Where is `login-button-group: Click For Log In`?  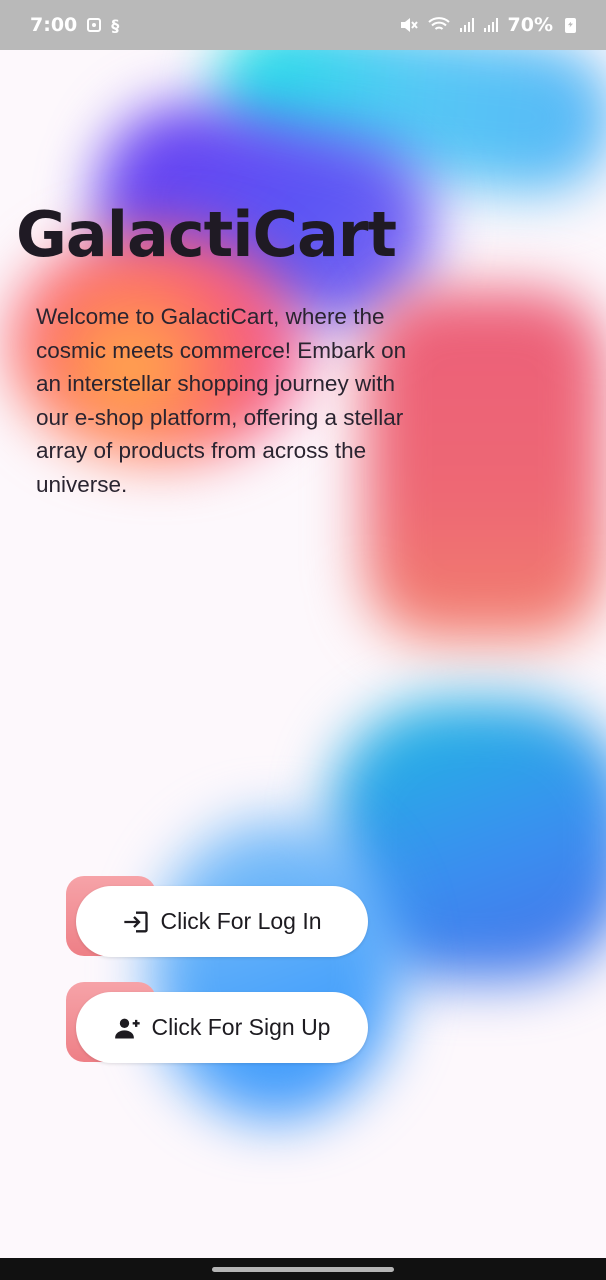 login-button-group: Click For Log In is located at coordinates (218, 916).